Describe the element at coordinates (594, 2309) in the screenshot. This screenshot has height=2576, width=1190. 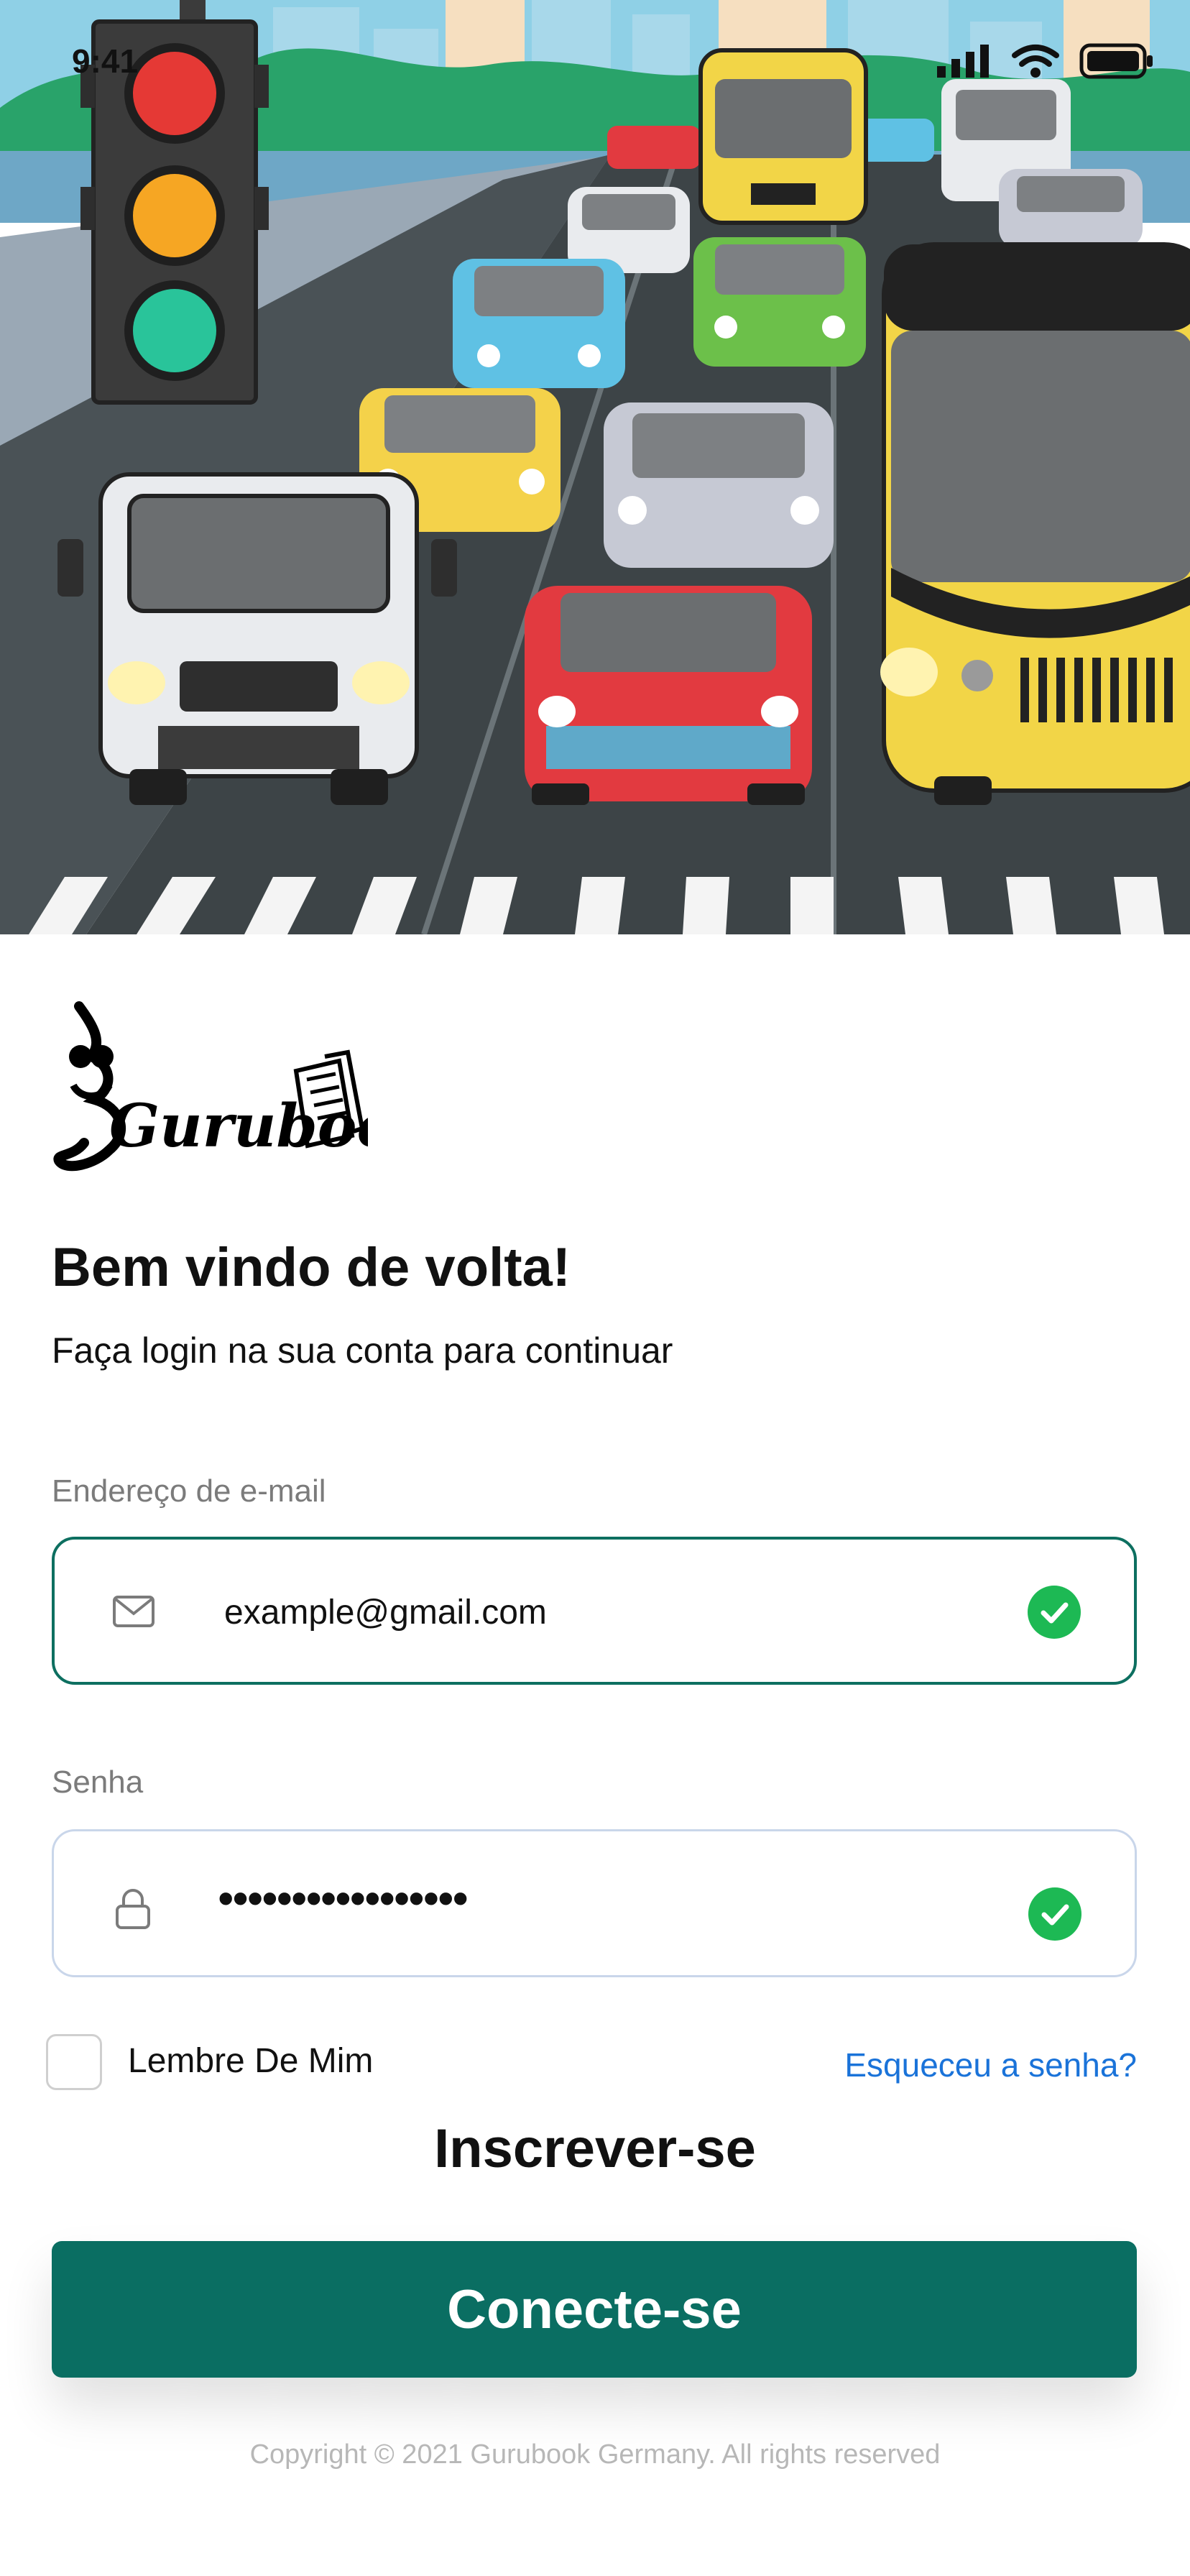
I see `login-button: Conecte-se` at that location.